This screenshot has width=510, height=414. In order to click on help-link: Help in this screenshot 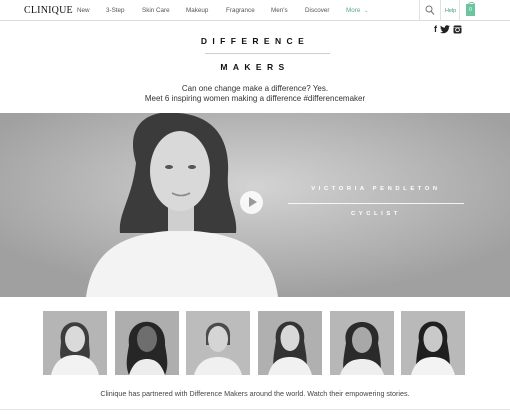, I will do `click(450, 11)`.